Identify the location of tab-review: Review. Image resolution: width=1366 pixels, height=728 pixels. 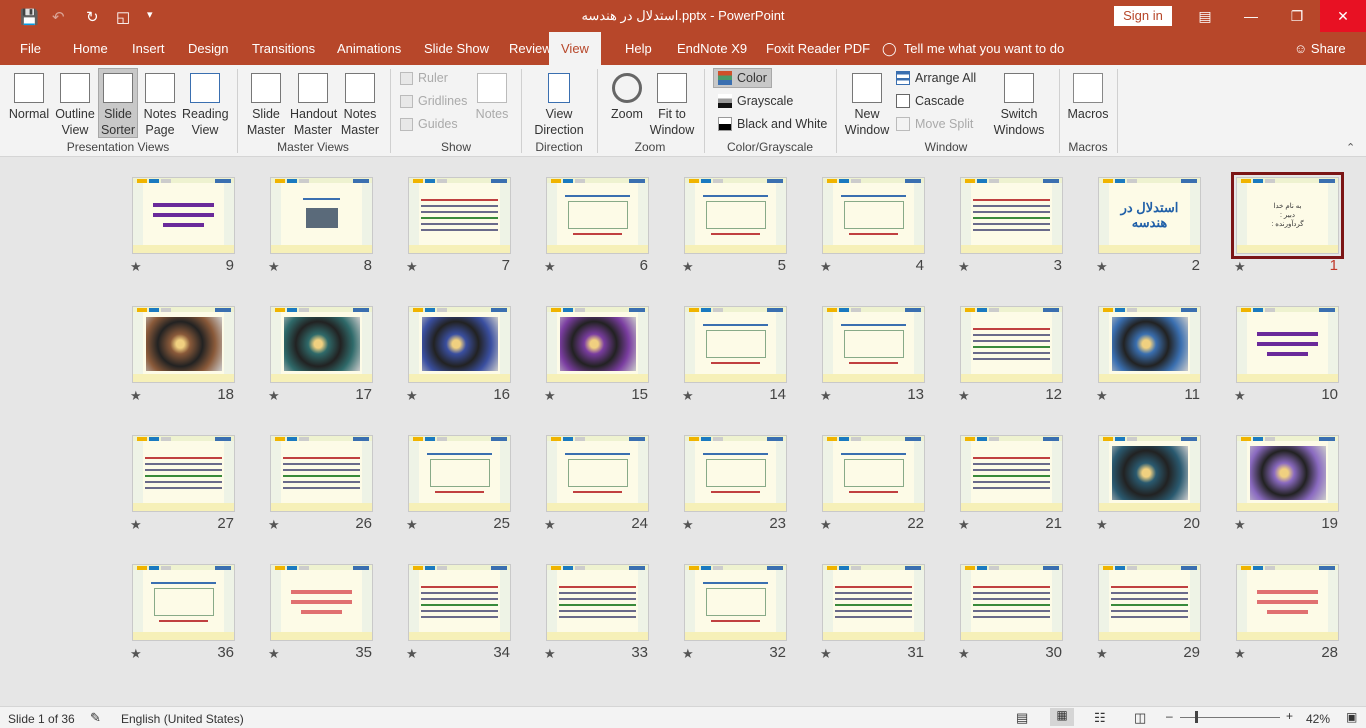
(530, 48).